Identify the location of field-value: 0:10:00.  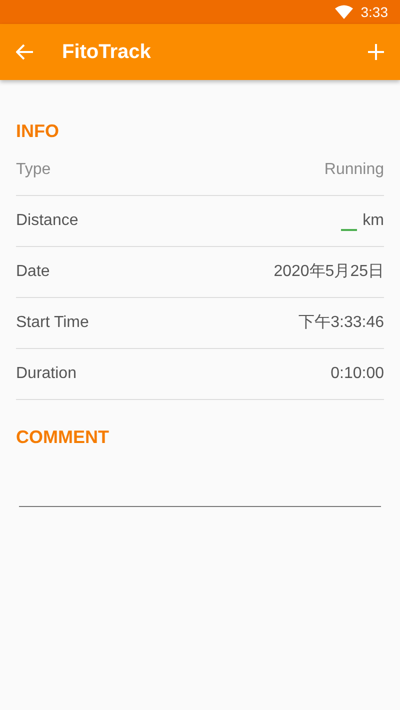
(357, 374).